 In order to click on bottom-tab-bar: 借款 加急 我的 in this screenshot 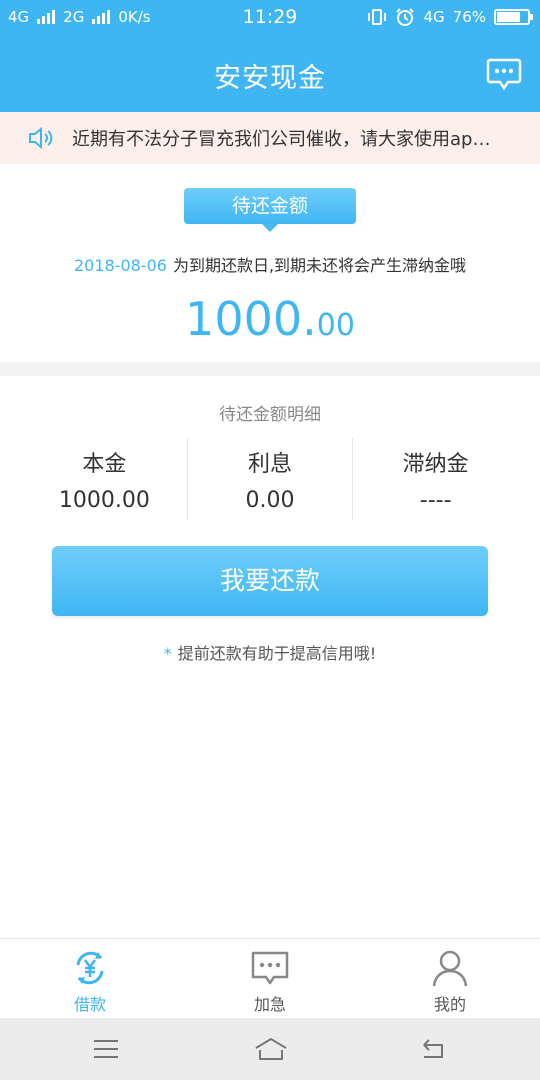, I will do `click(270, 978)`.